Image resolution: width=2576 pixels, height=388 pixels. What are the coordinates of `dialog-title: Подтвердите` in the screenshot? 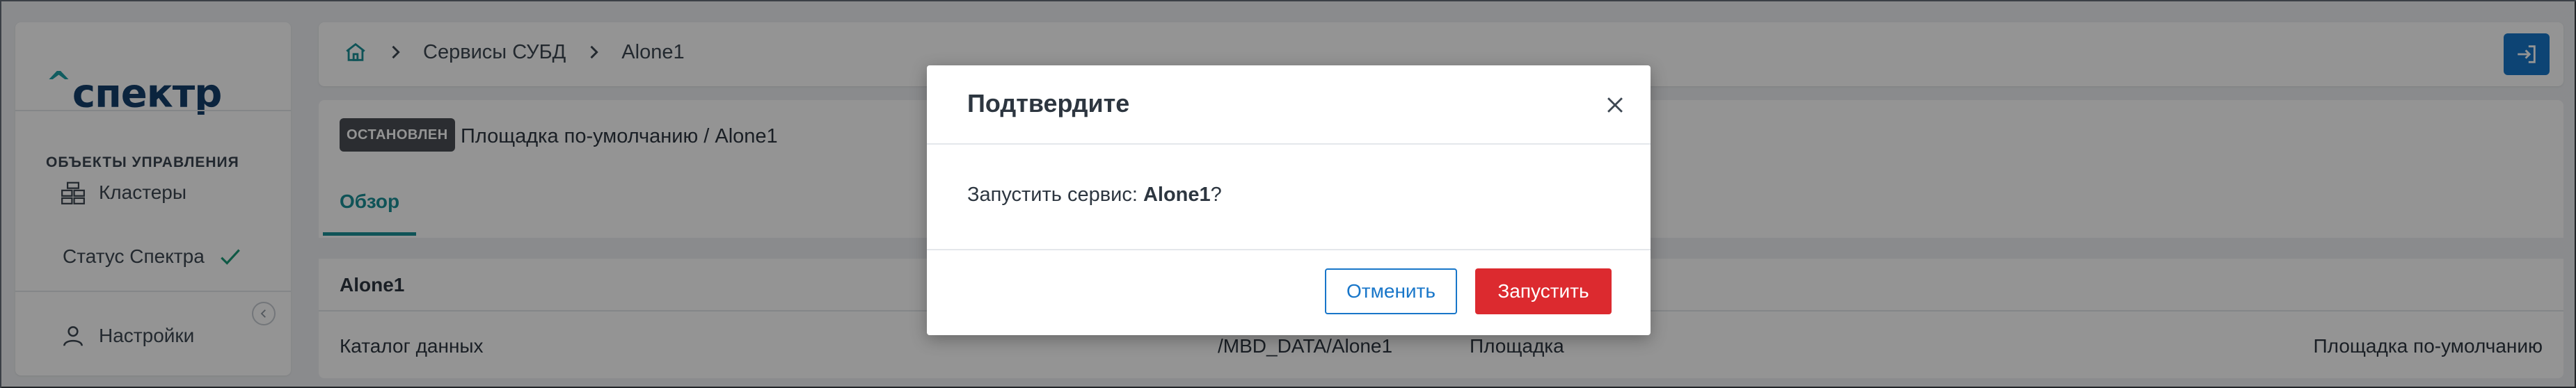 It's located at (1048, 103).